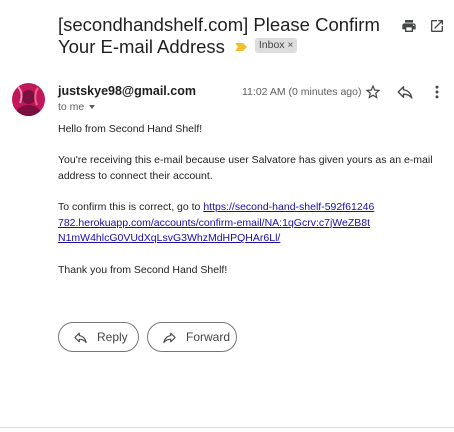  What do you see at coordinates (92, 107) in the screenshot?
I see `caret-down-icon` at bounding box center [92, 107].